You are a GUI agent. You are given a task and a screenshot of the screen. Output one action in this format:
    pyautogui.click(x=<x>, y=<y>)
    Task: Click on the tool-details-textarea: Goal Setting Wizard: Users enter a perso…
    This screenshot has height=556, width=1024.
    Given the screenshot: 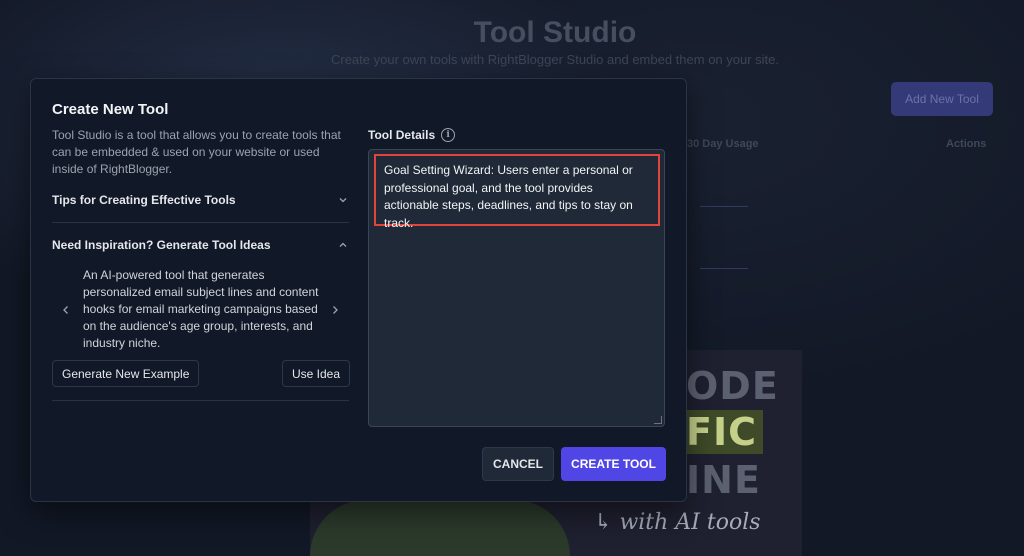 What is the action you would take?
    pyautogui.click(x=516, y=288)
    